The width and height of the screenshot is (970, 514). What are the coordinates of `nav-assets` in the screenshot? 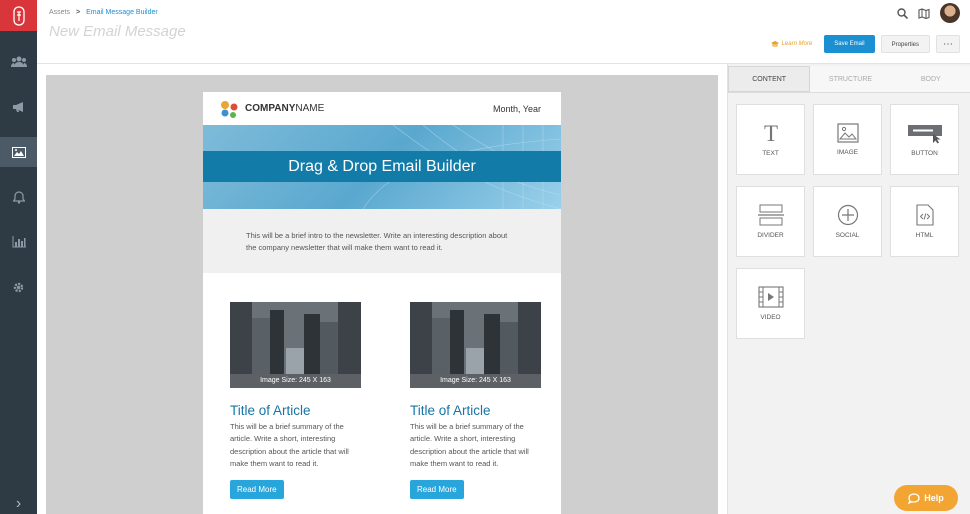 It's located at (18, 152).